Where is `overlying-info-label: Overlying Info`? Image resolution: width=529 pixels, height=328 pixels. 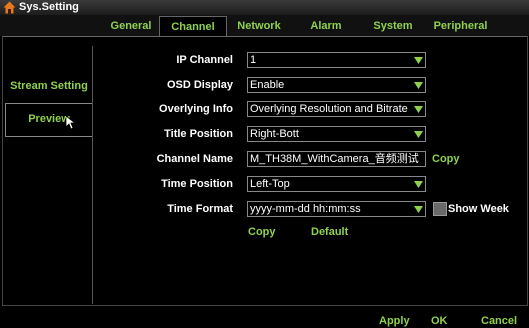 overlying-info-label: Overlying Info is located at coordinates (196, 109).